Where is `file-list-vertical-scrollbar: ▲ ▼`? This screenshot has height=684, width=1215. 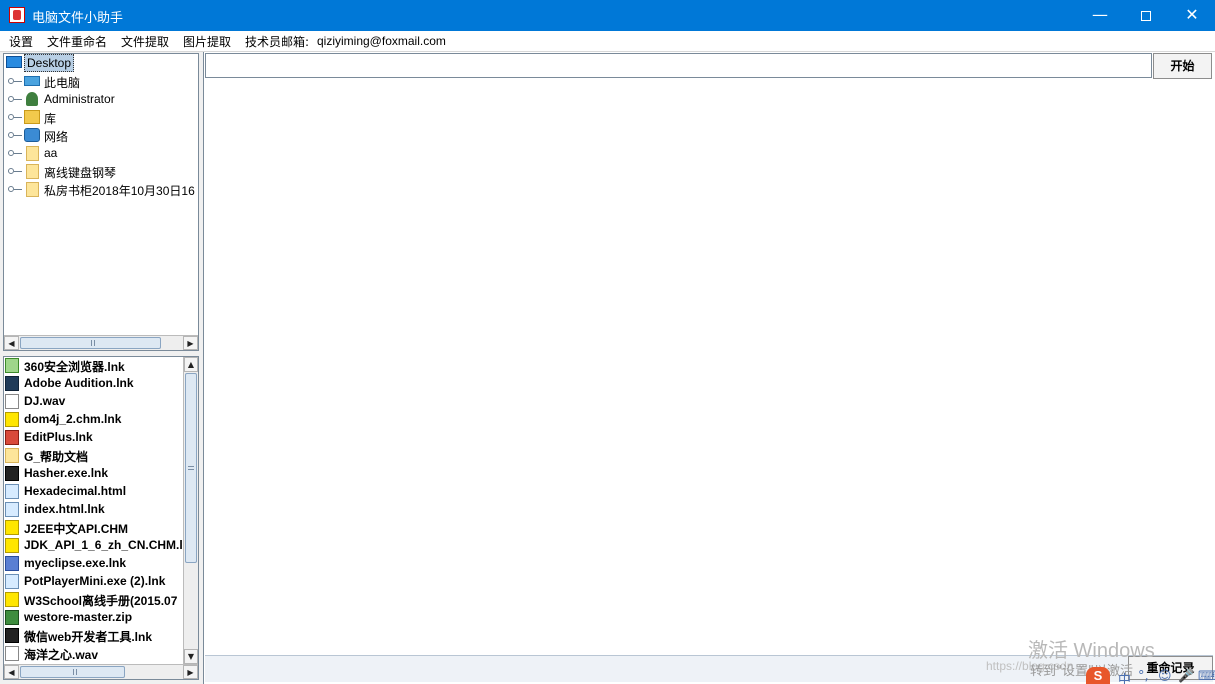 file-list-vertical-scrollbar: ▲ ▼ is located at coordinates (190, 510).